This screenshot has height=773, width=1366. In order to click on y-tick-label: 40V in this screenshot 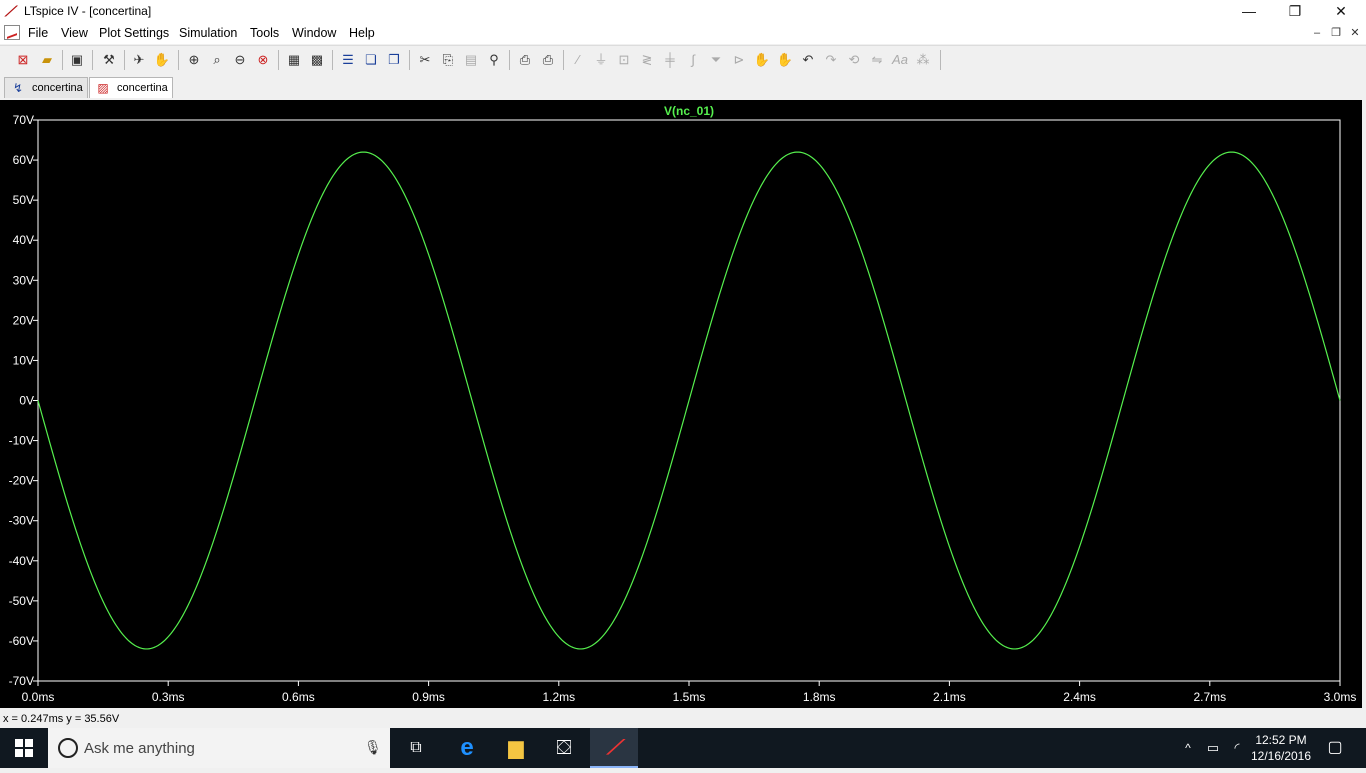, I will do `click(23, 240)`.